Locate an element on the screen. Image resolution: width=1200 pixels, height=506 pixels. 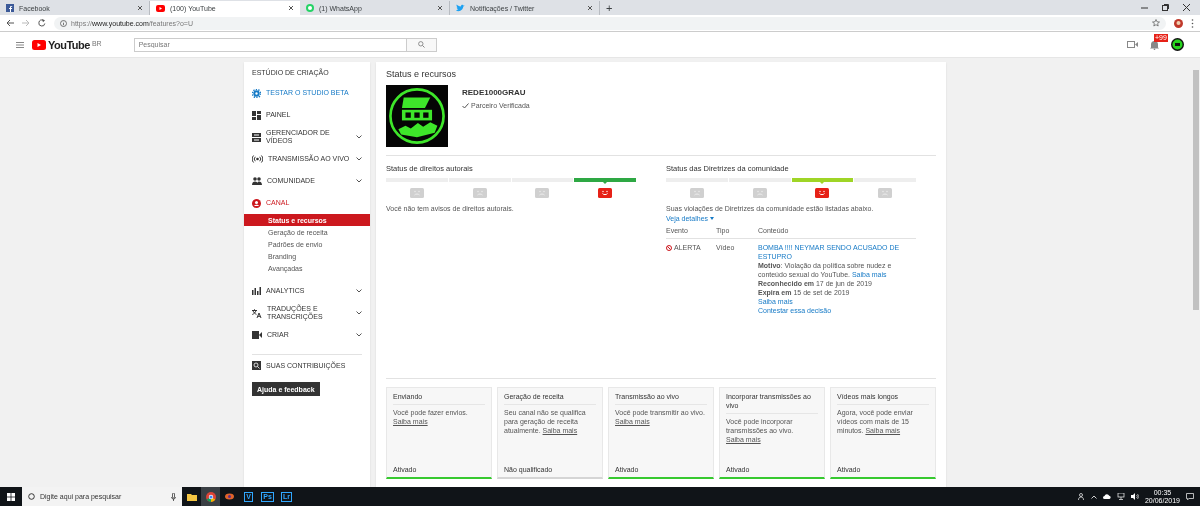
info-icon is located at coordinates (63, 23).